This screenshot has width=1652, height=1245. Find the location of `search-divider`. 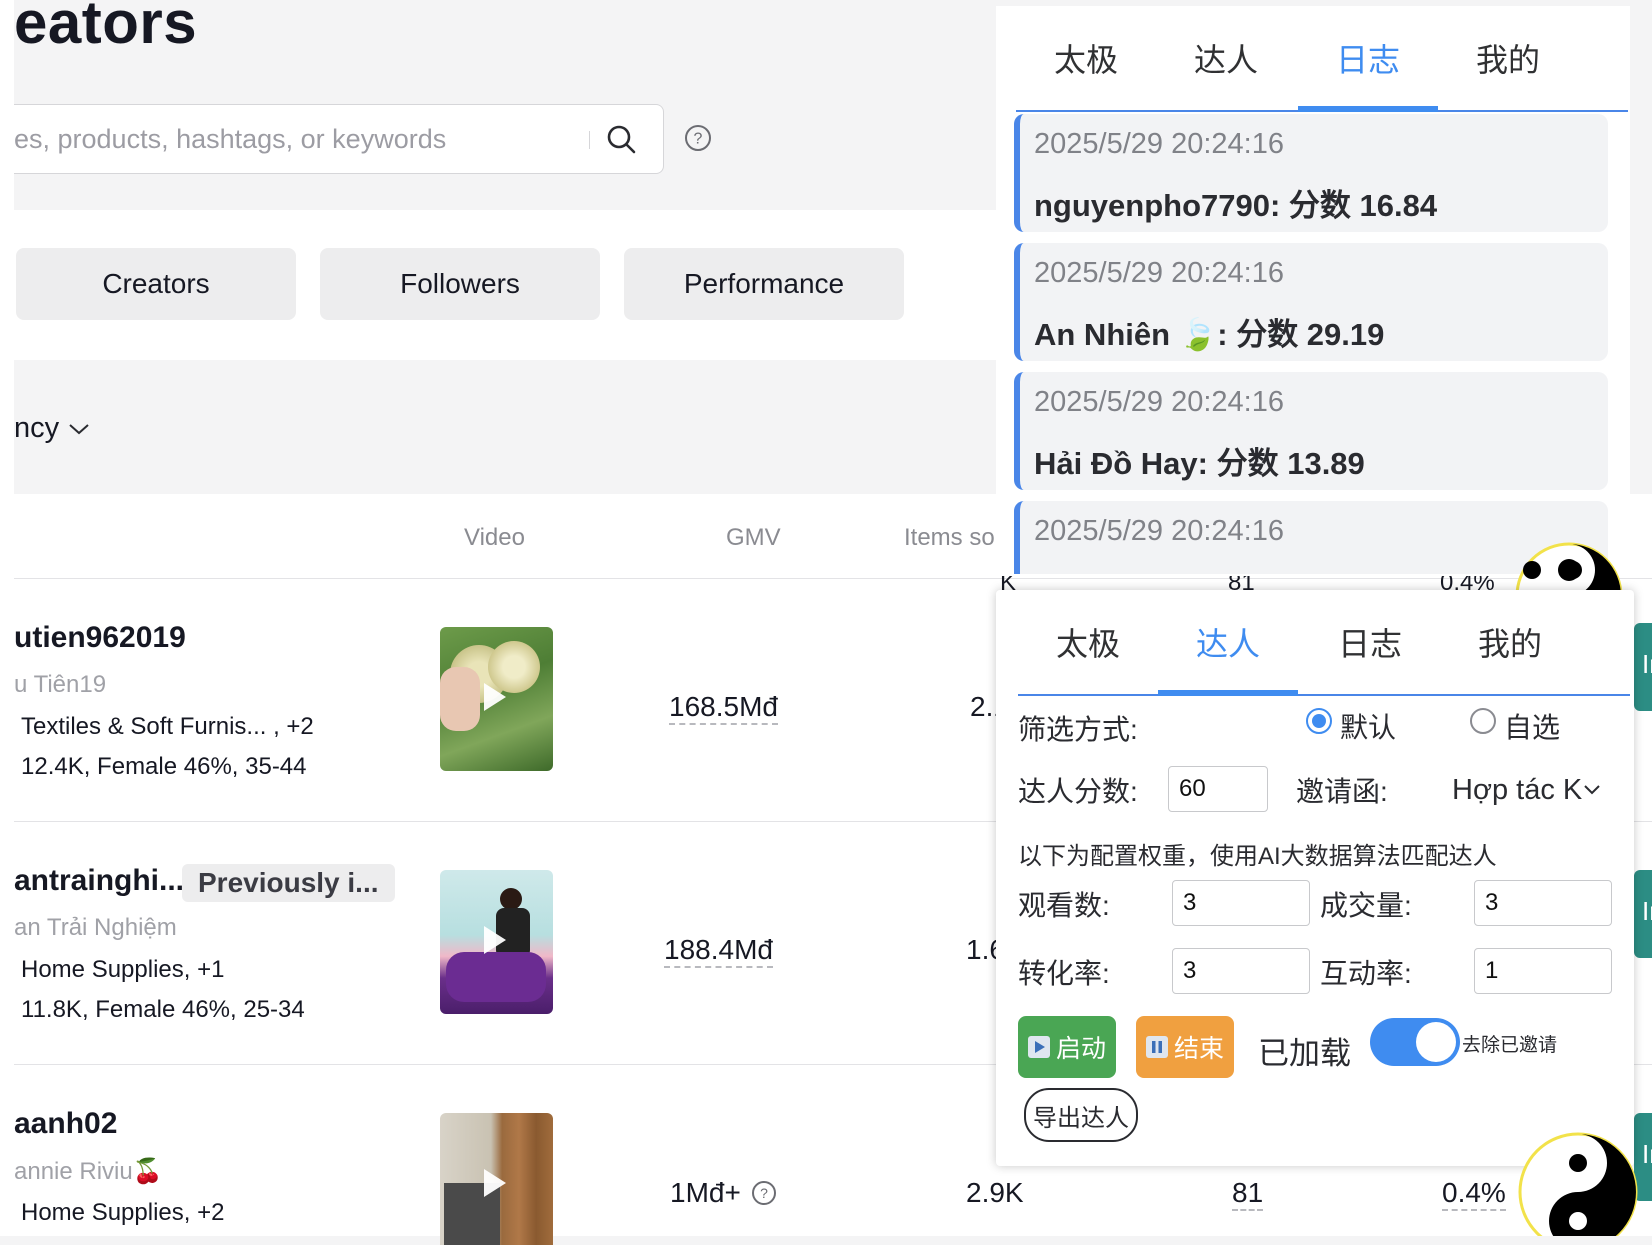

search-divider is located at coordinates (589, 140).